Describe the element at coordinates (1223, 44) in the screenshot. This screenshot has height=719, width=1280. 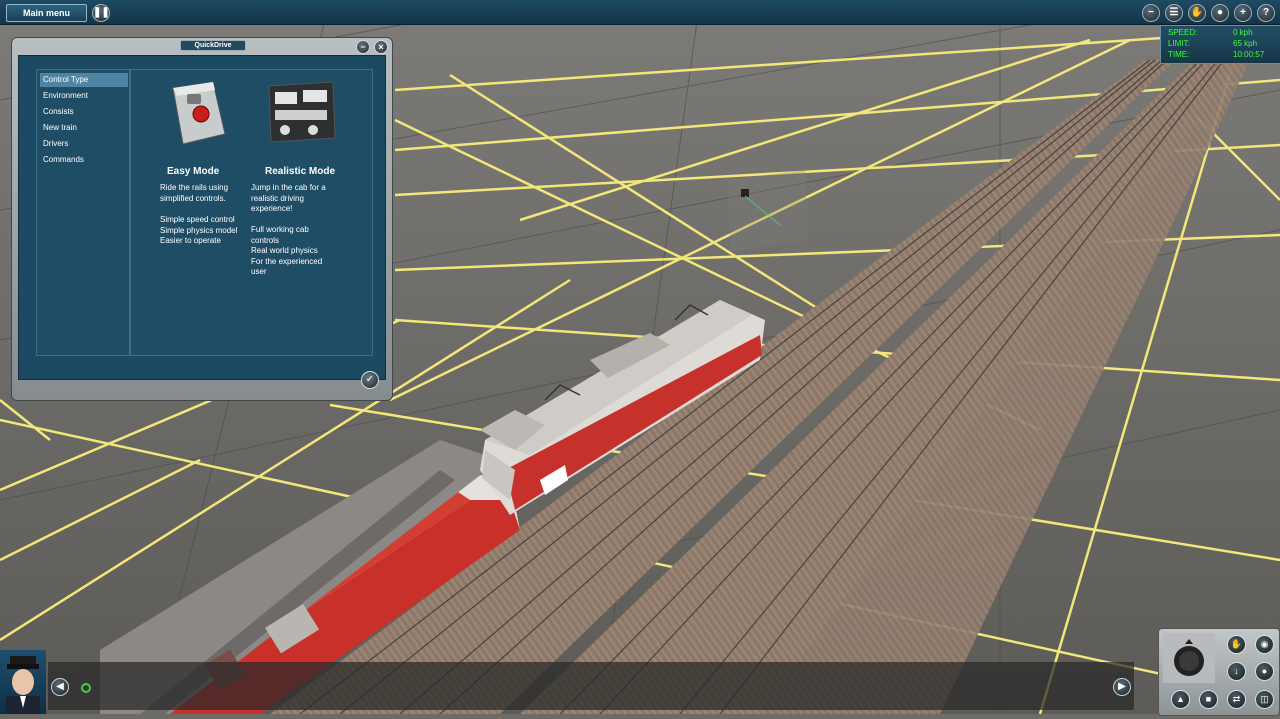
I see `hud-limit-row: LIMIT: 65 kph` at that location.